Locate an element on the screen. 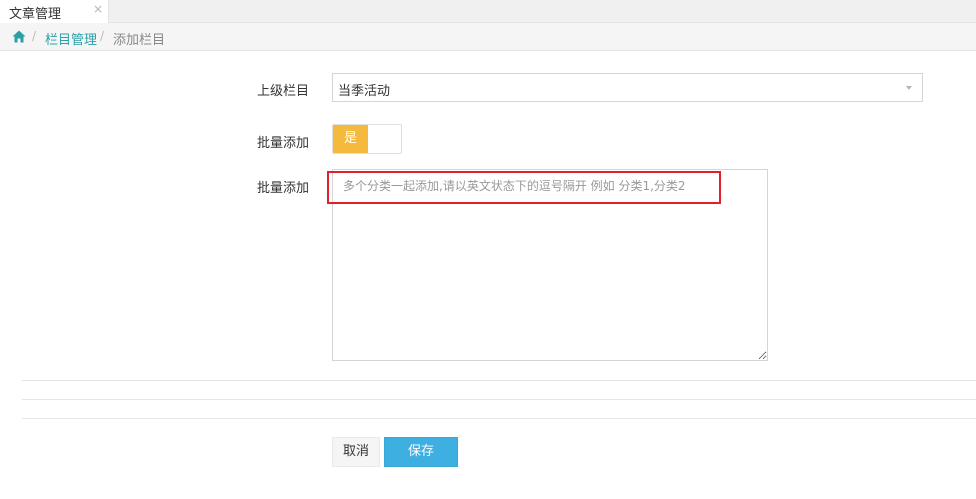  close-icon: × is located at coordinates (98, 9).